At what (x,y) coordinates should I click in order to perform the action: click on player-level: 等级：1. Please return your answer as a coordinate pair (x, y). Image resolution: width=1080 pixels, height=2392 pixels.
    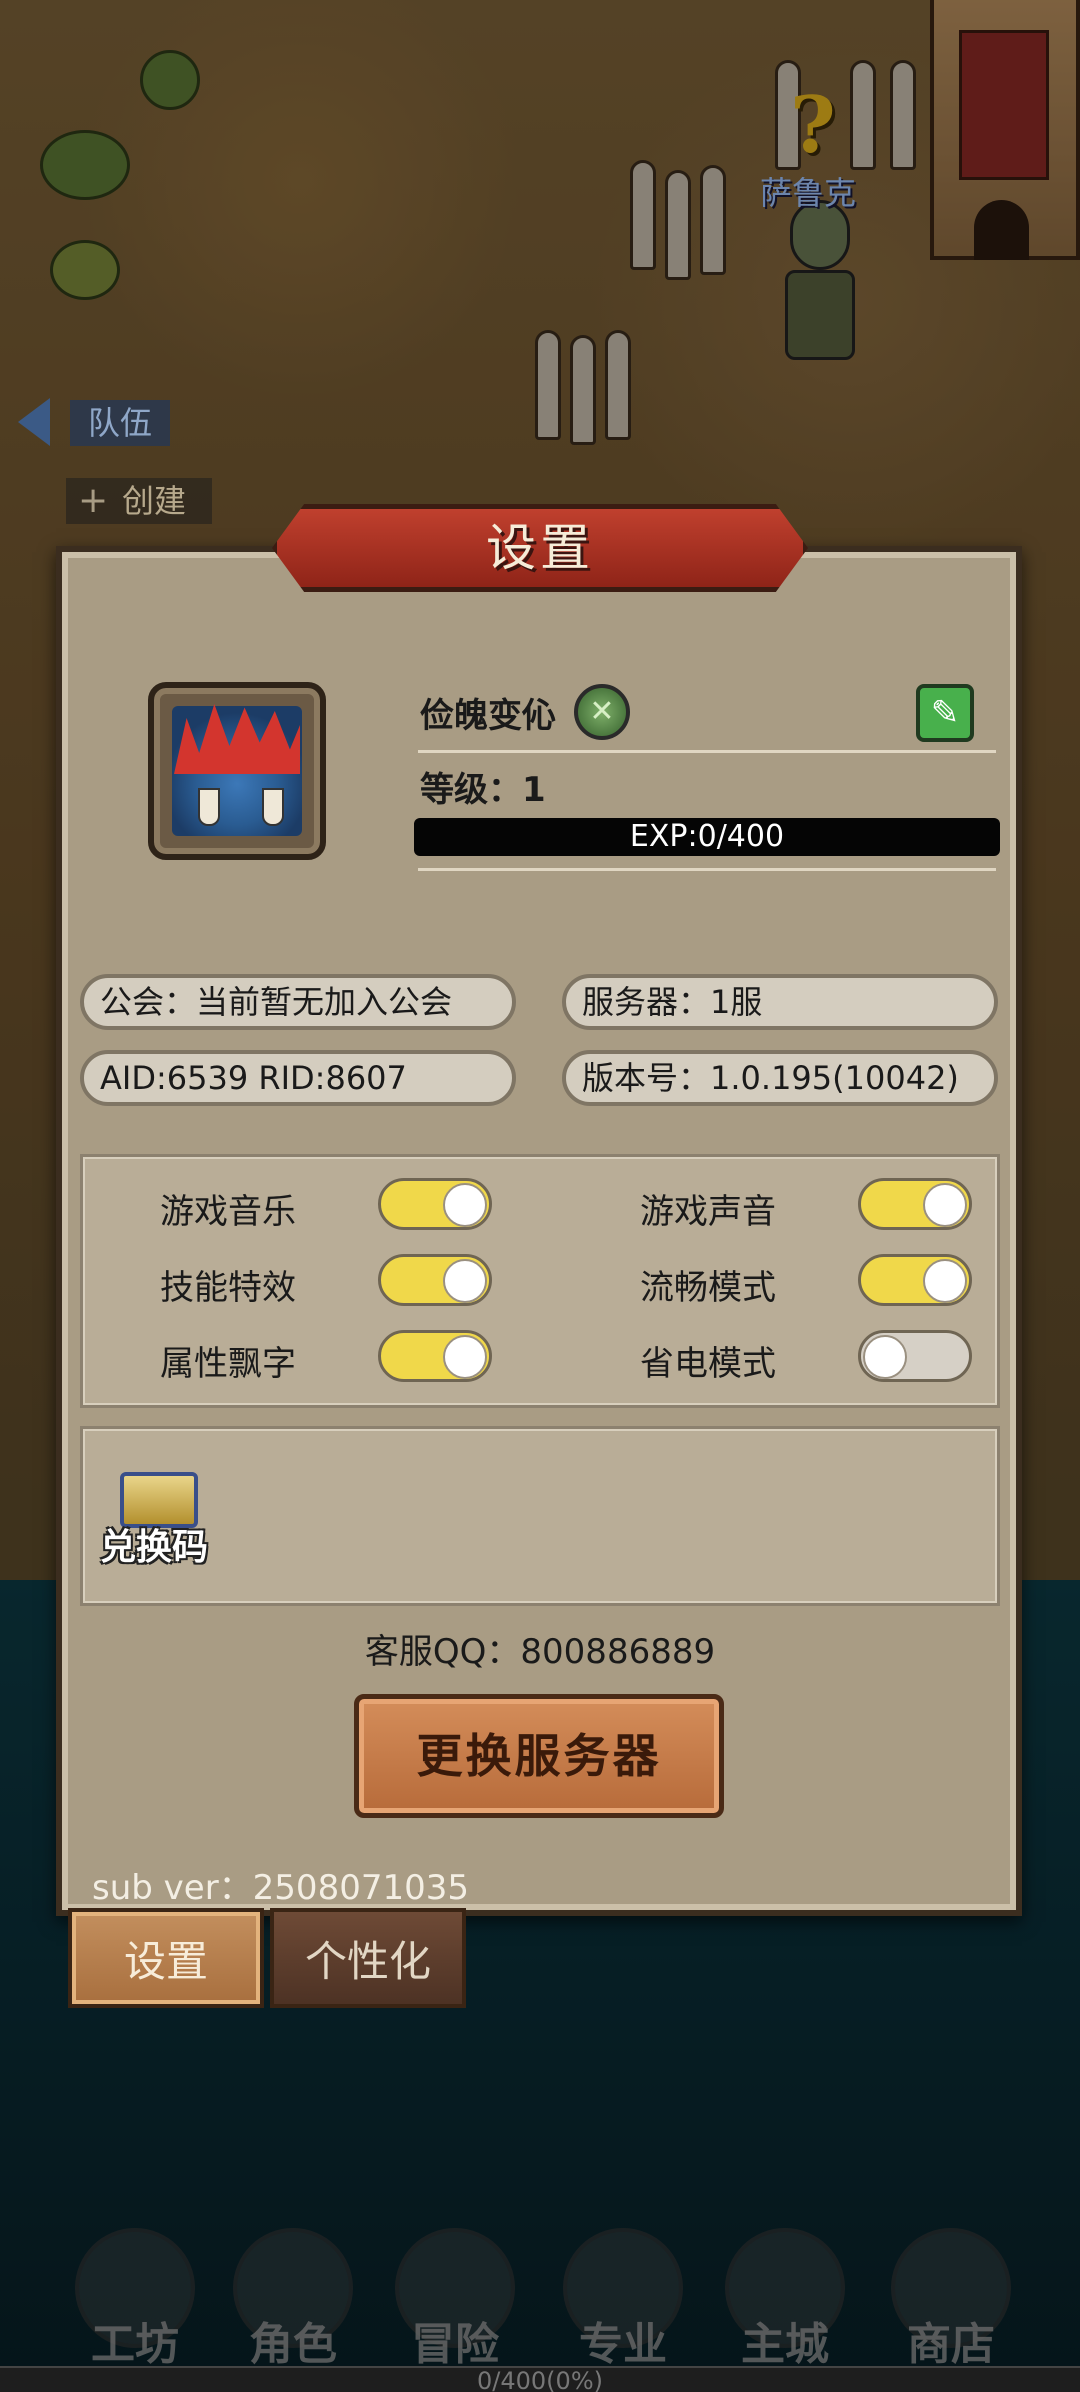
    Looking at the image, I should click on (483, 790).